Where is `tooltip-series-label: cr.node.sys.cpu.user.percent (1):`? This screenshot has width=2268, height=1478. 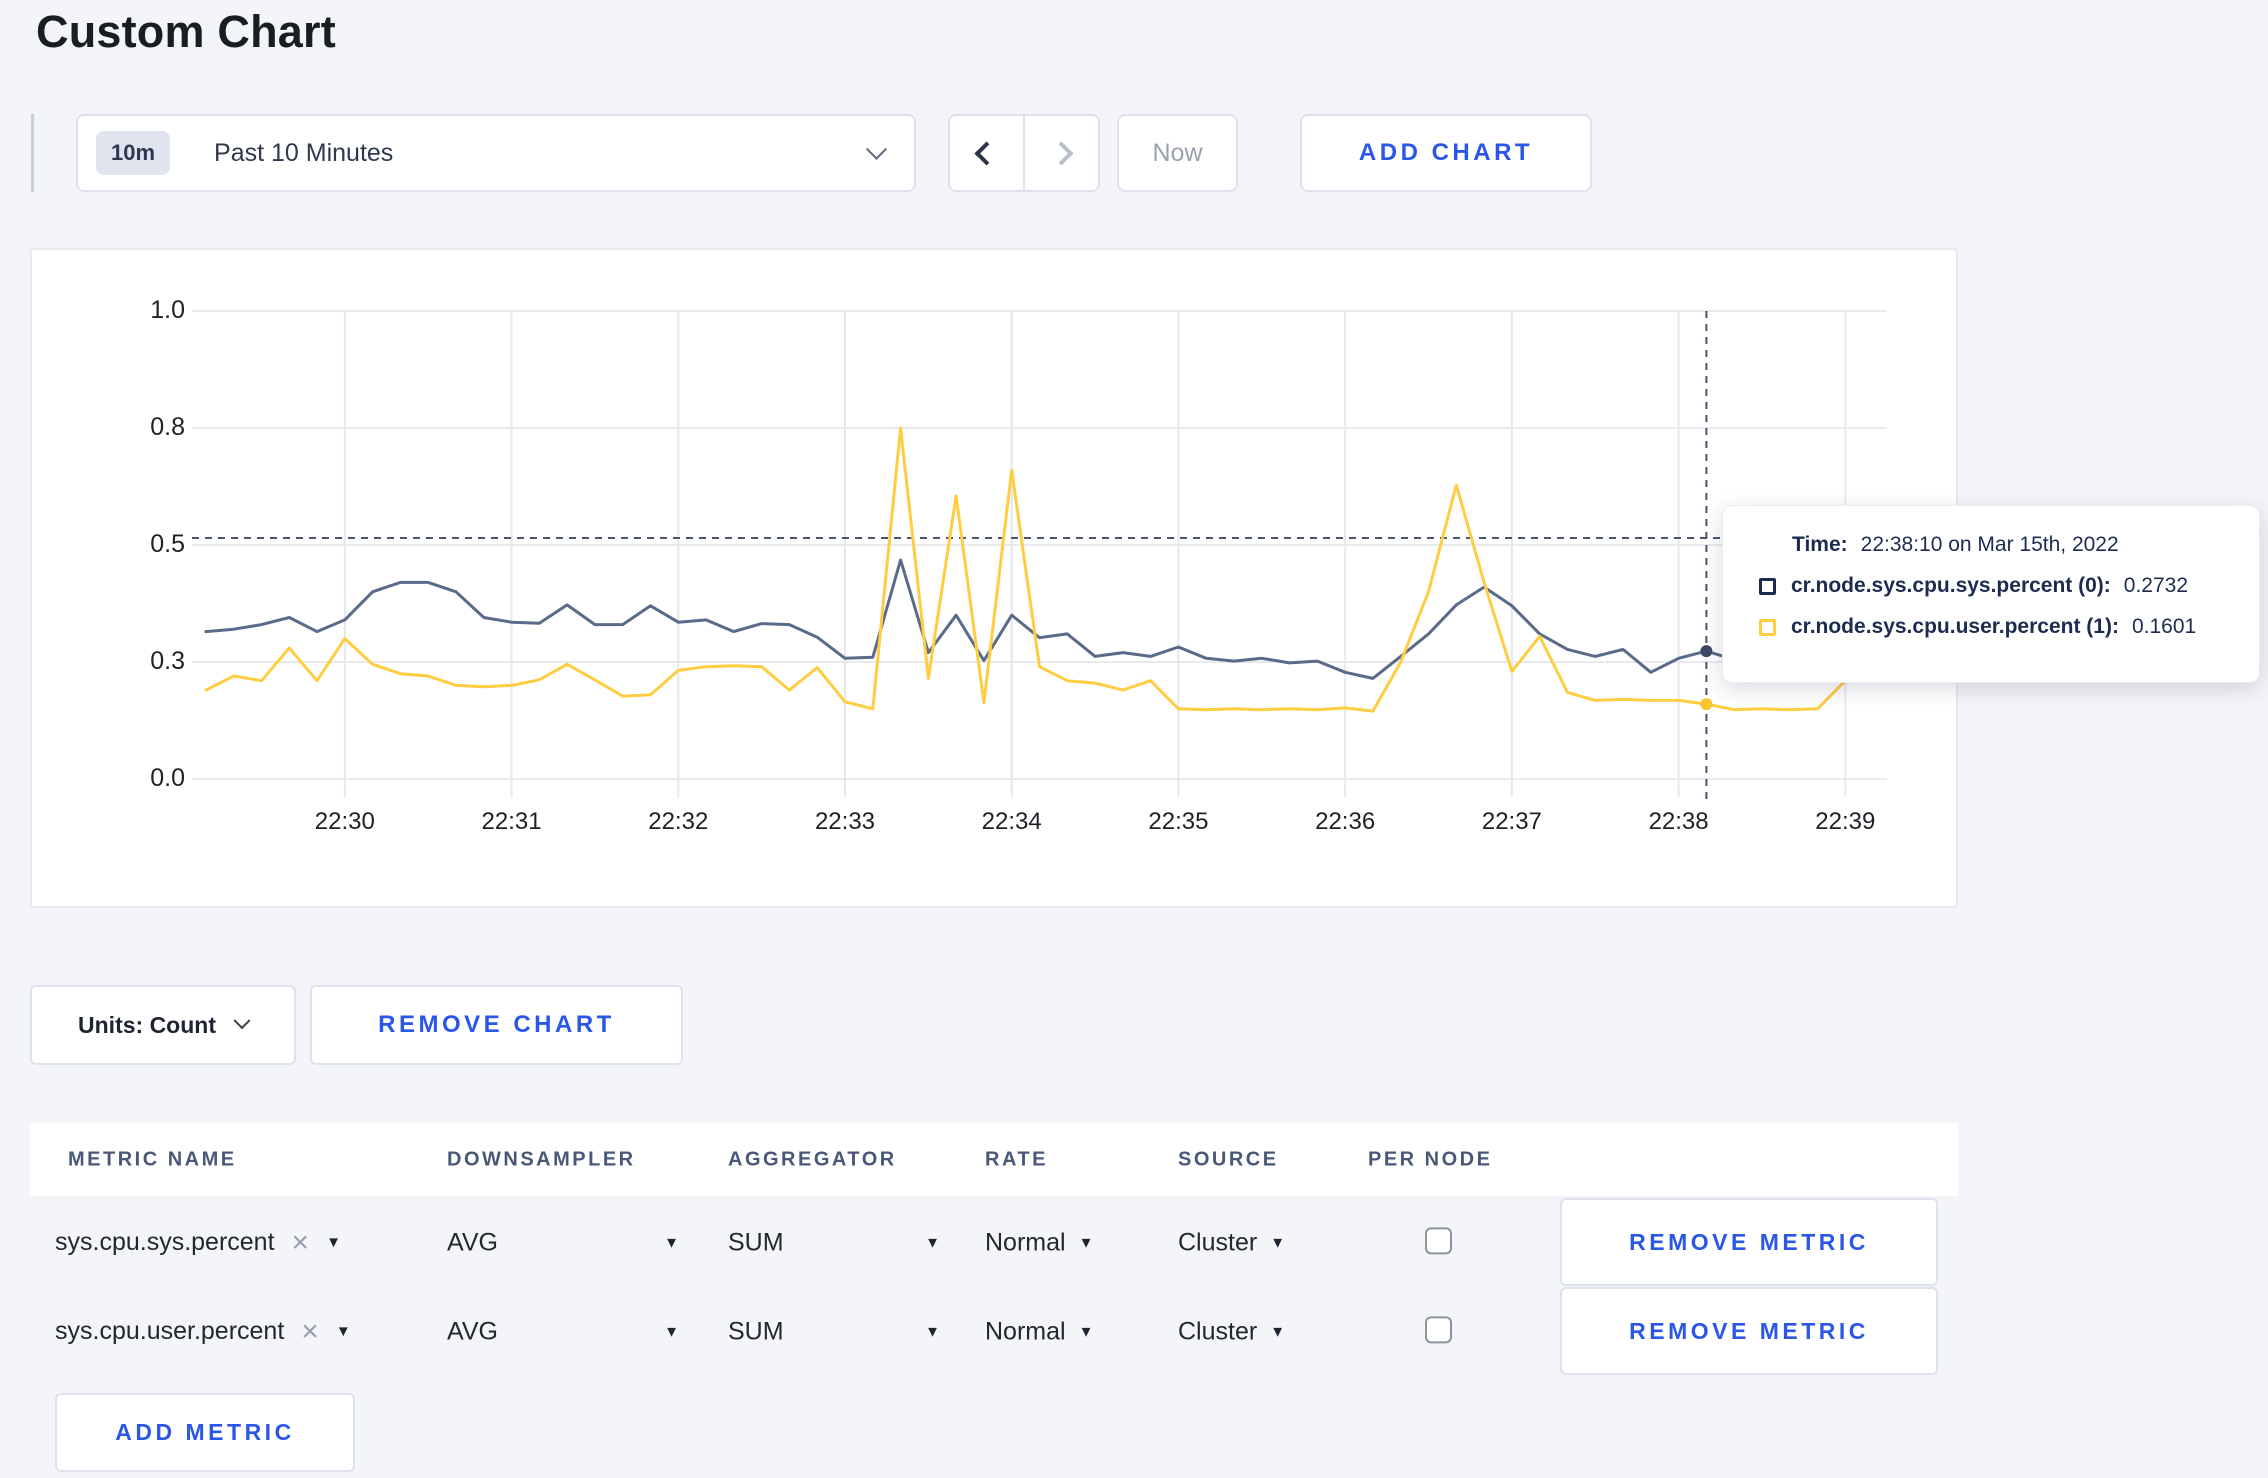
tooltip-series-label: cr.node.sys.cpu.user.percent (1): is located at coordinates (1955, 626).